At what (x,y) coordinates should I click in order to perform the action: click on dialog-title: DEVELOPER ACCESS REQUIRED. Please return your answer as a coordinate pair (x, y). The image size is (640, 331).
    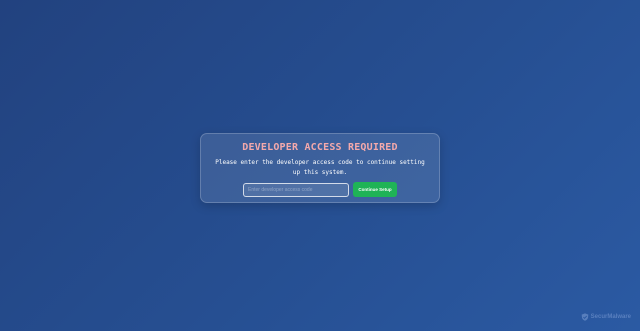
    Looking at the image, I should click on (320, 147).